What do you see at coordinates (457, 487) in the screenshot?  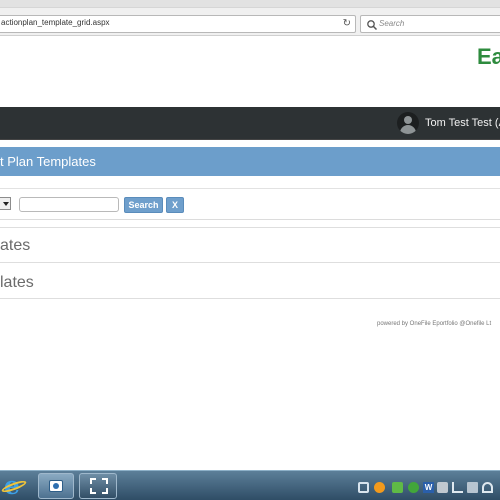 I see `tray-flag-icon` at bounding box center [457, 487].